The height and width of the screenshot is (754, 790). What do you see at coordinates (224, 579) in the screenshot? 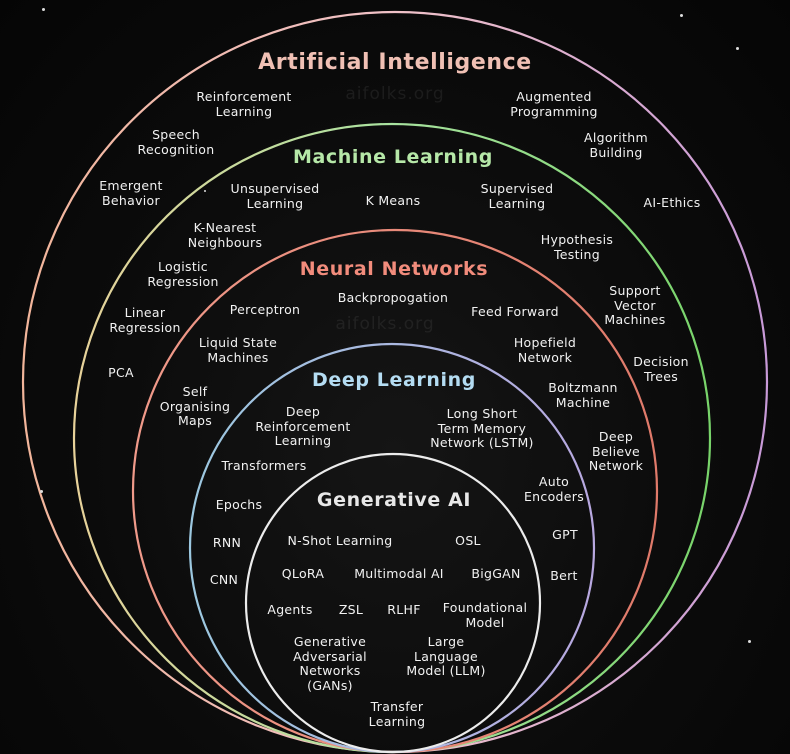
I see `dl-item: CNN` at bounding box center [224, 579].